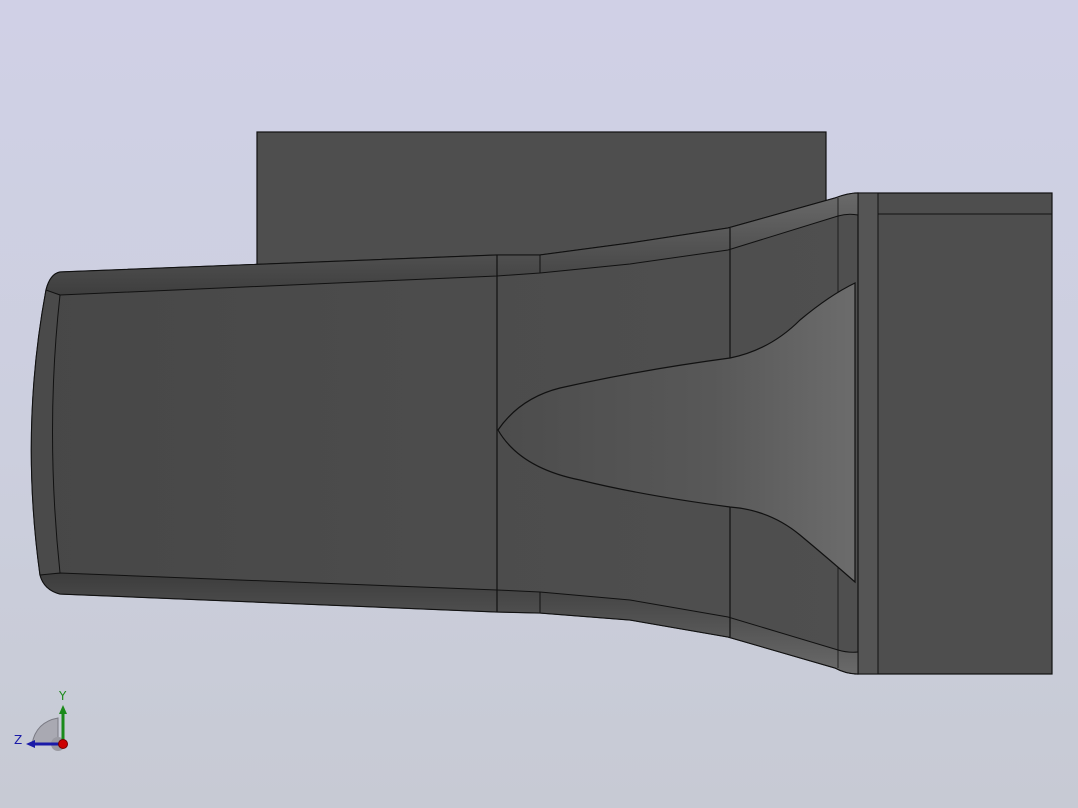 Image resolution: width=1078 pixels, height=808 pixels. What do you see at coordinates (63, 744) in the screenshot?
I see `x-axis-dot` at bounding box center [63, 744].